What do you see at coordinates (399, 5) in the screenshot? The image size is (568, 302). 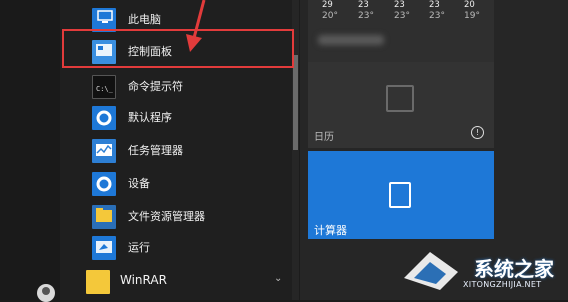 I see `weather-top-3: 23` at bounding box center [399, 5].